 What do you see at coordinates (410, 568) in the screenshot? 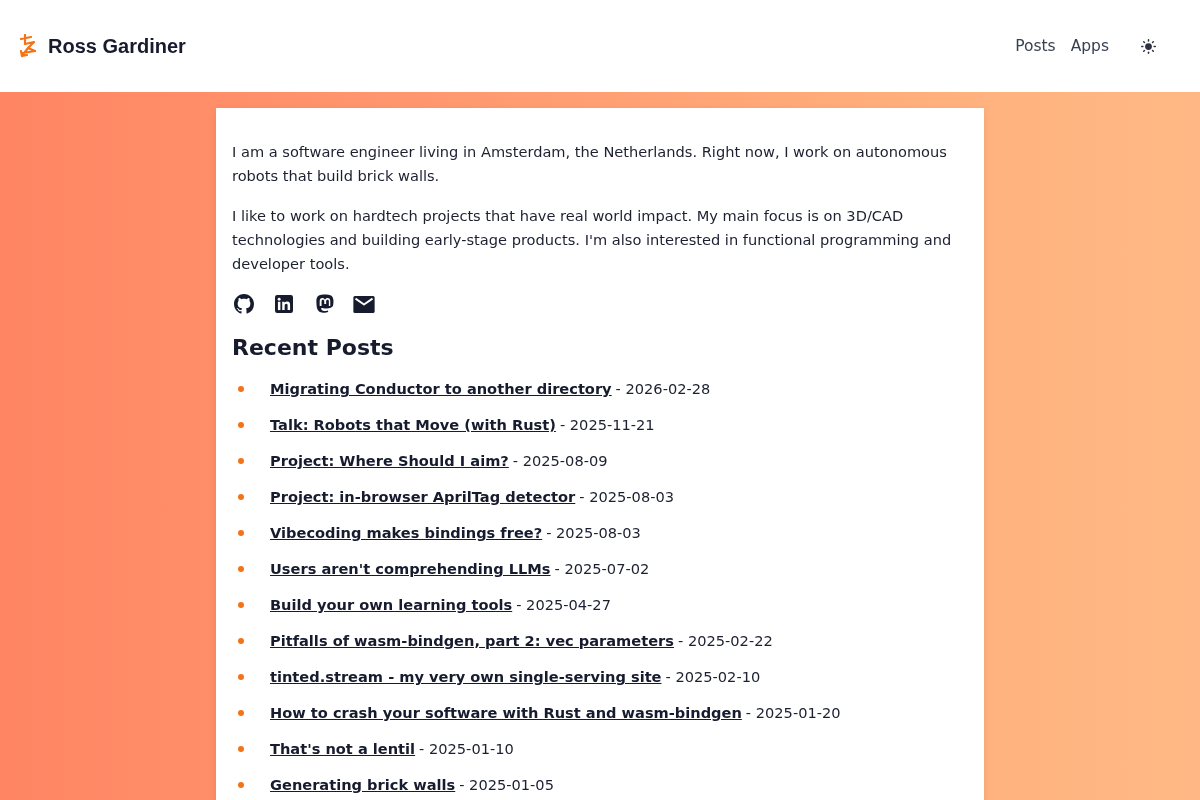
I see `post-link: Users aren't comprehending LLMs` at bounding box center [410, 568].